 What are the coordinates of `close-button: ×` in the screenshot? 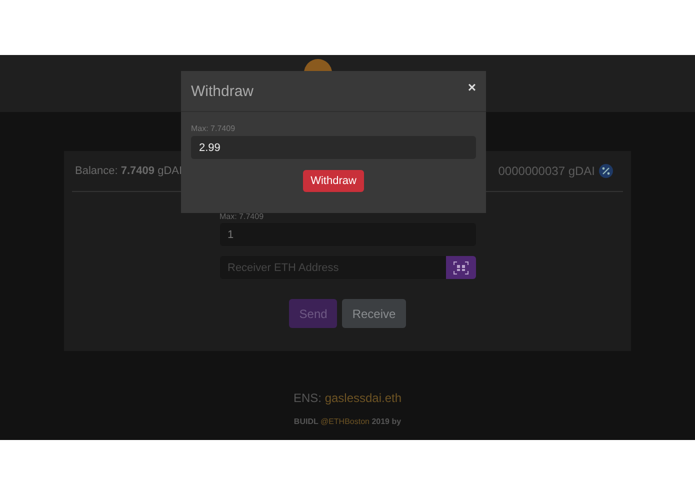 It's located at (472, 87).